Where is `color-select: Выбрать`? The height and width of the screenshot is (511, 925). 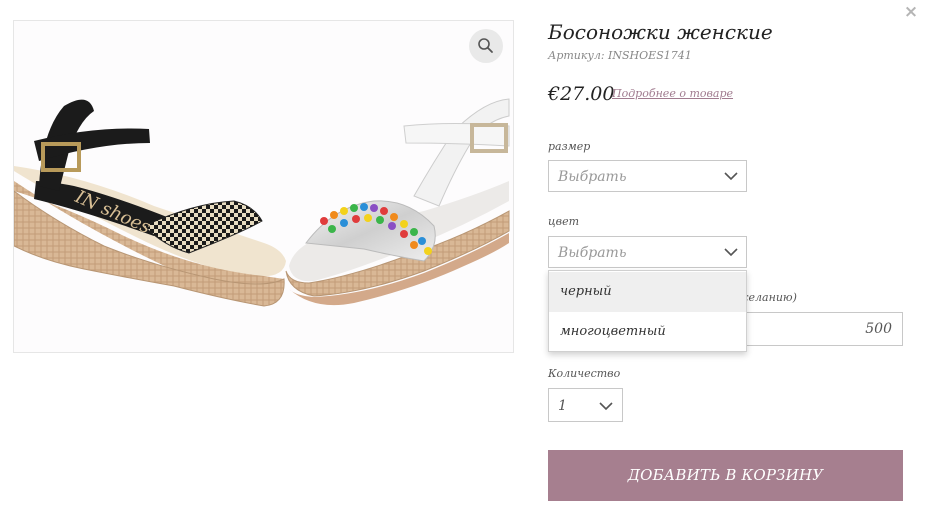 color-select: Выбрать is located at coordinates (647, 252).